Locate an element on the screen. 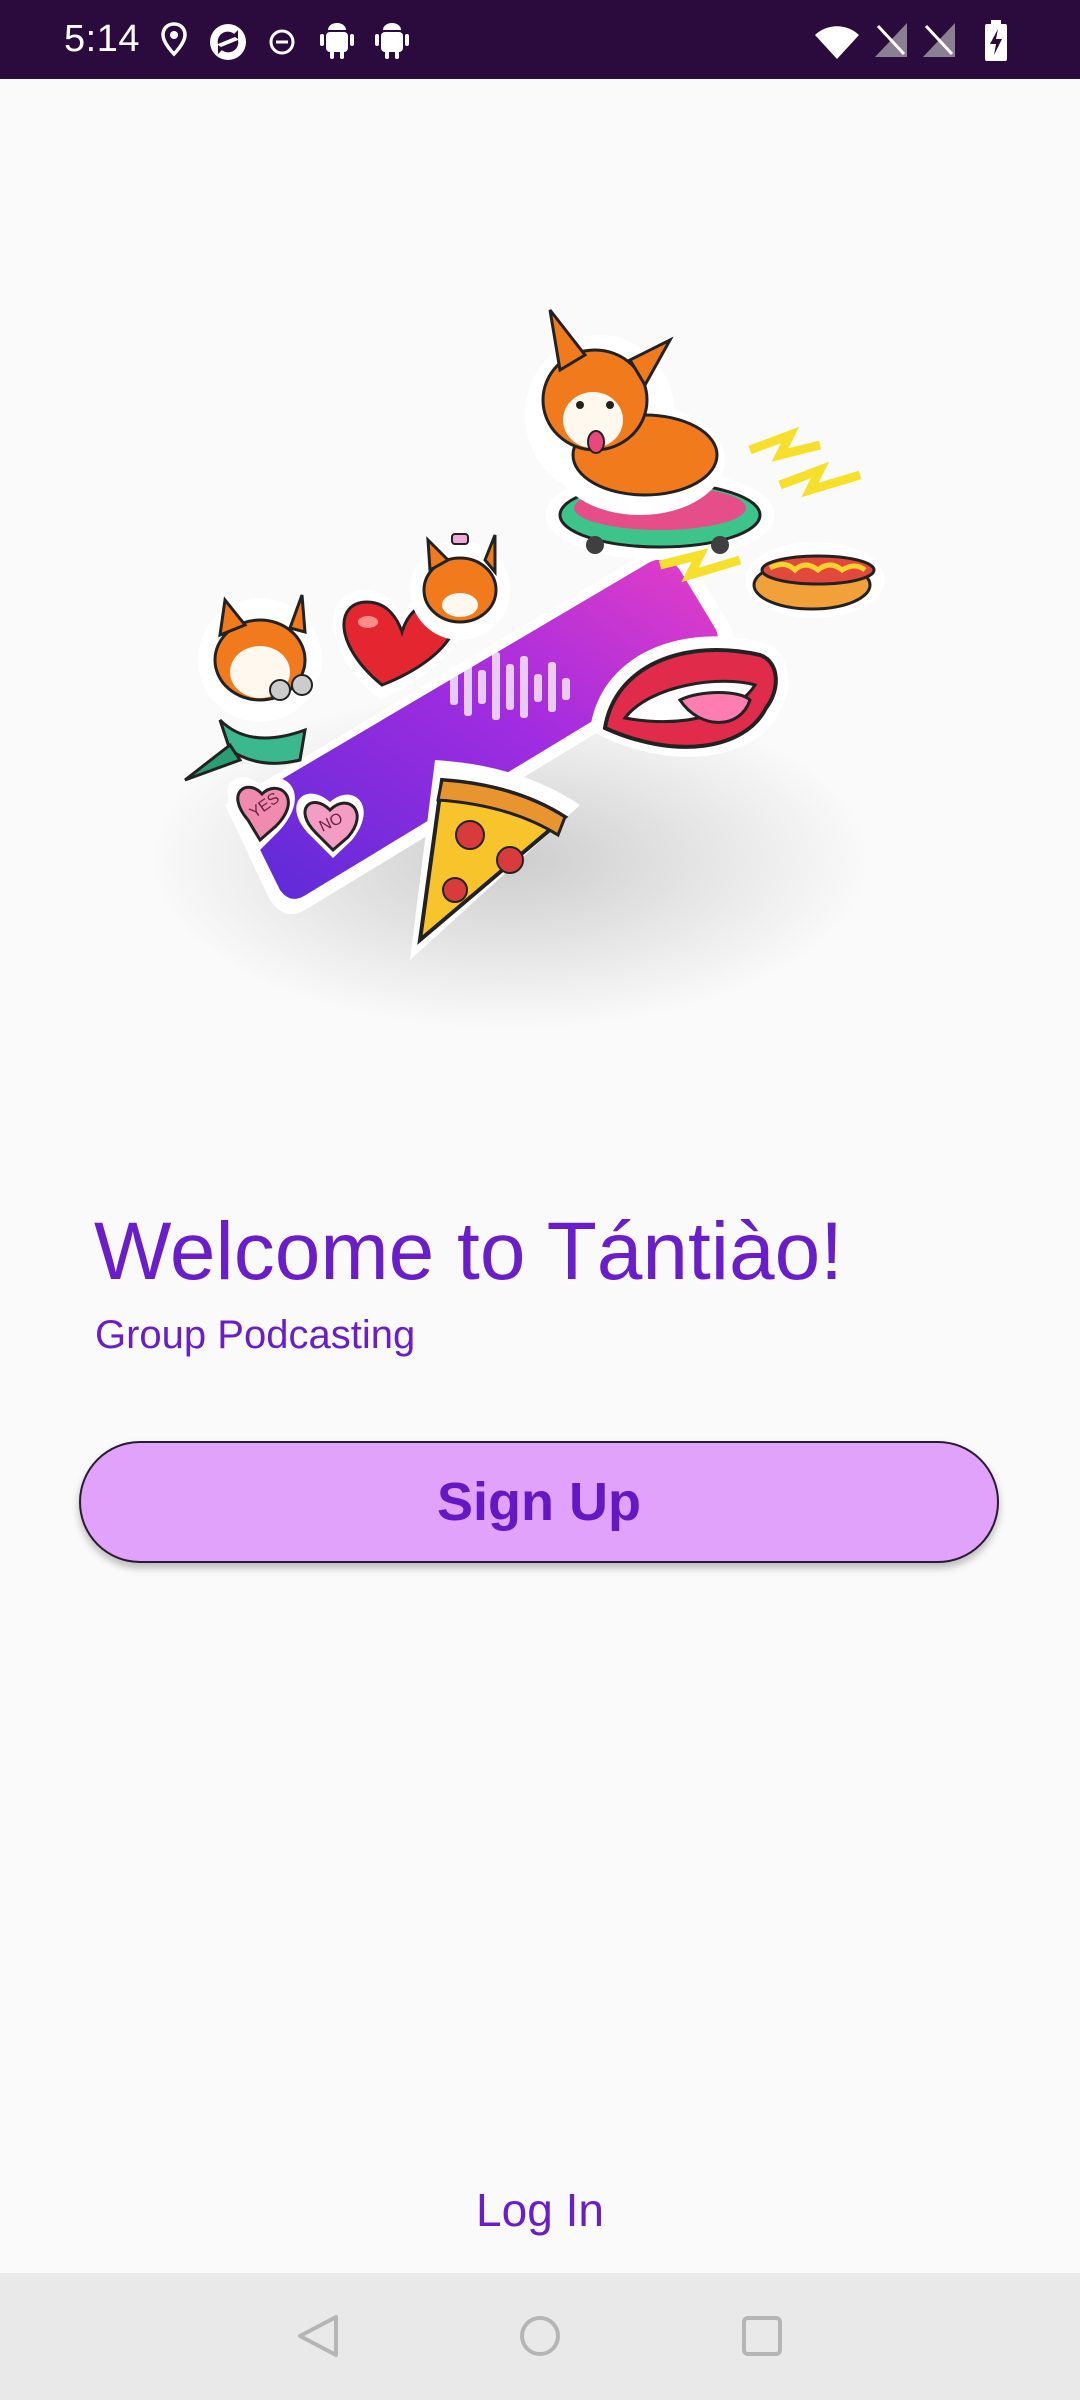  skateboard-corgi-sticker is located at coordinates (650, 434).